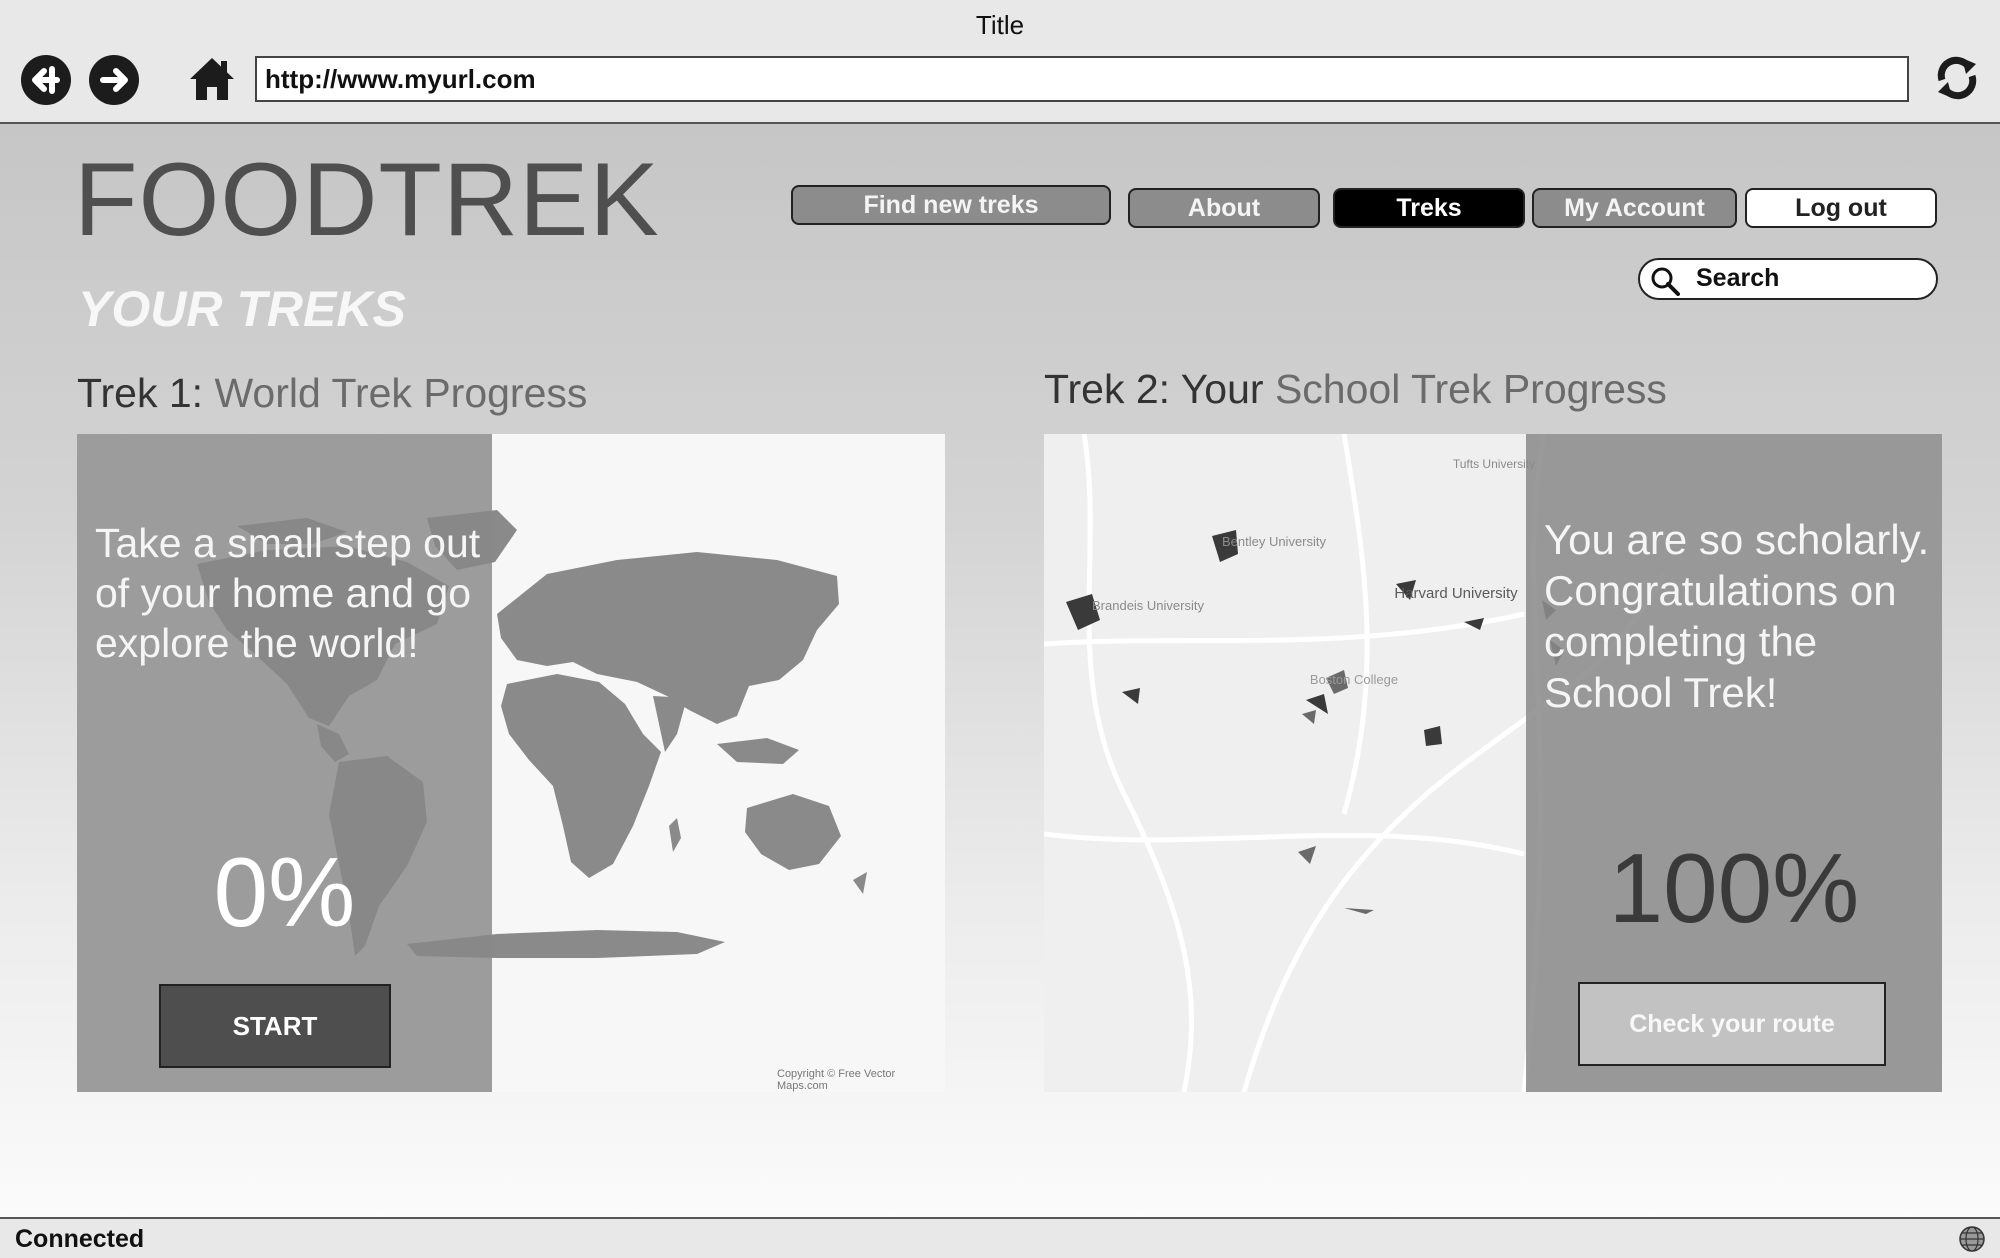 The image size is (2000, 1258). Describe the element at coordinates (1732, 1024) in the screenshot. I see `check-route-button: Check your route` at that location.